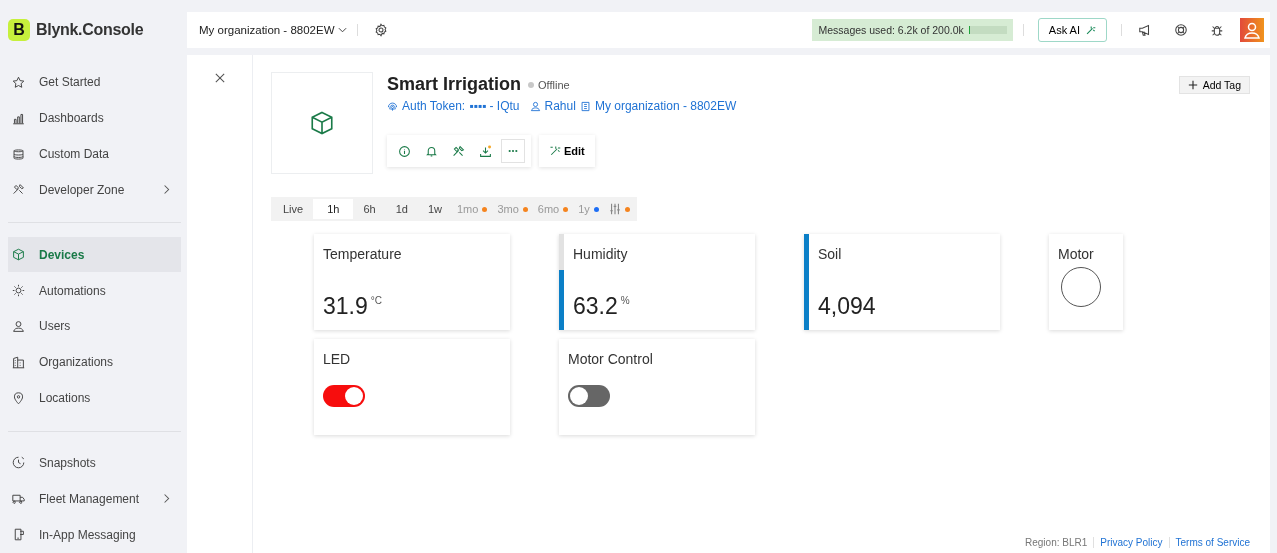  Describe the element at coordinates (94, 255) in the screenshot. I see `sidebar-item: Devices` at that location.